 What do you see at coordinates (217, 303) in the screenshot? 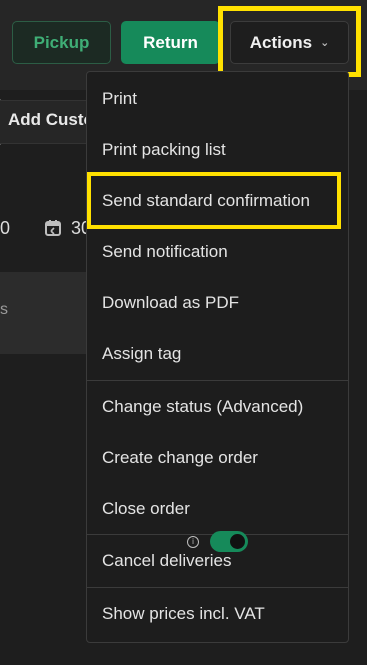
I see `menu-item-download-pdf: Download as PDF` at bounding box center [217, 303].